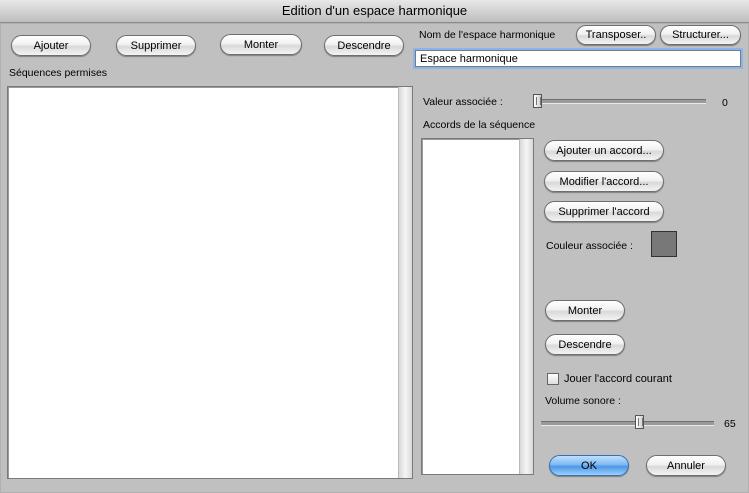 This screenshot has width=749, height=493. What do you see at coordinates (686, 465) in the screenshot?
I see `cancel-button: Annuler` at bounding box center [686, 465].